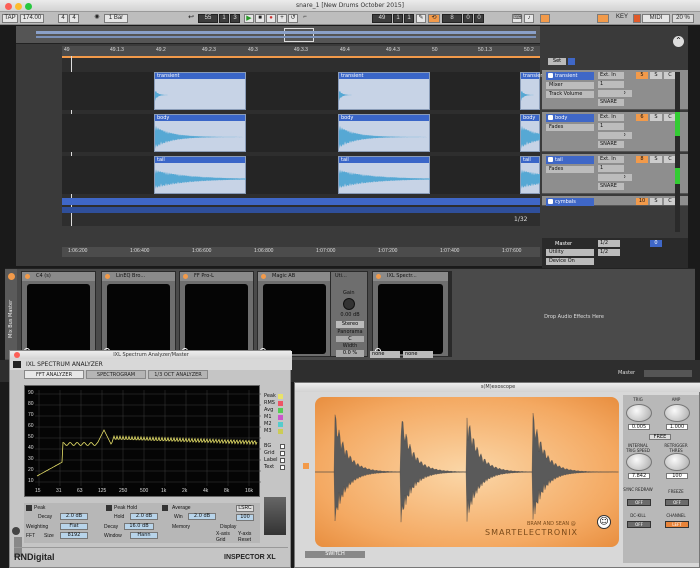  What do you see at coordinates (609, 252) in the screenshot?
I see `master-out: 1/2` at bounding box center [609, 252].